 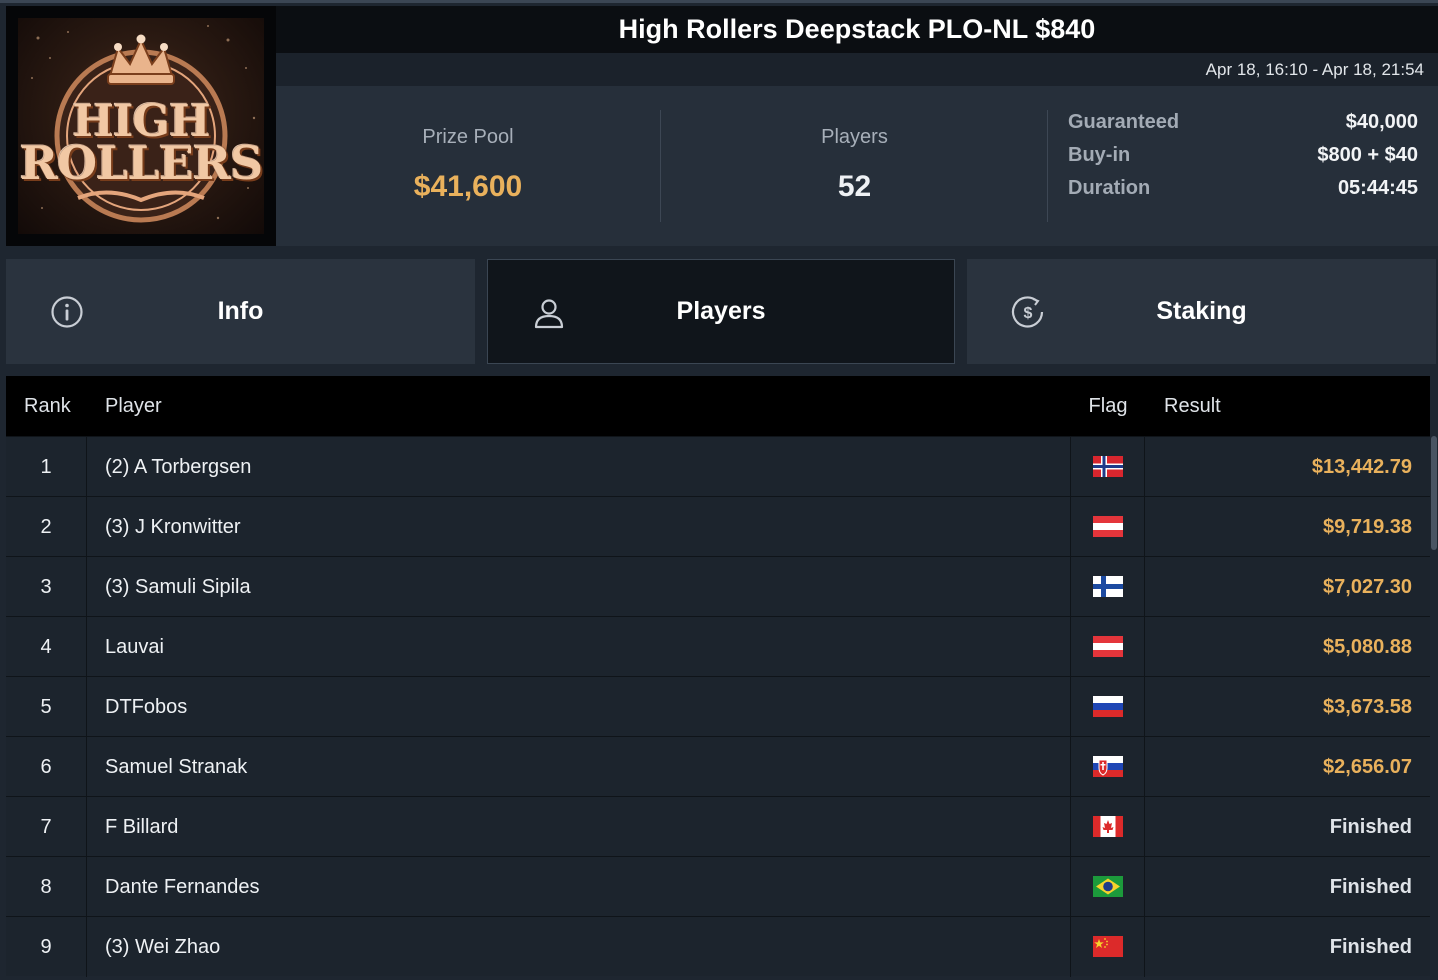 I want to click on detail-label: Buy-in, so click(x=1099, y=155).